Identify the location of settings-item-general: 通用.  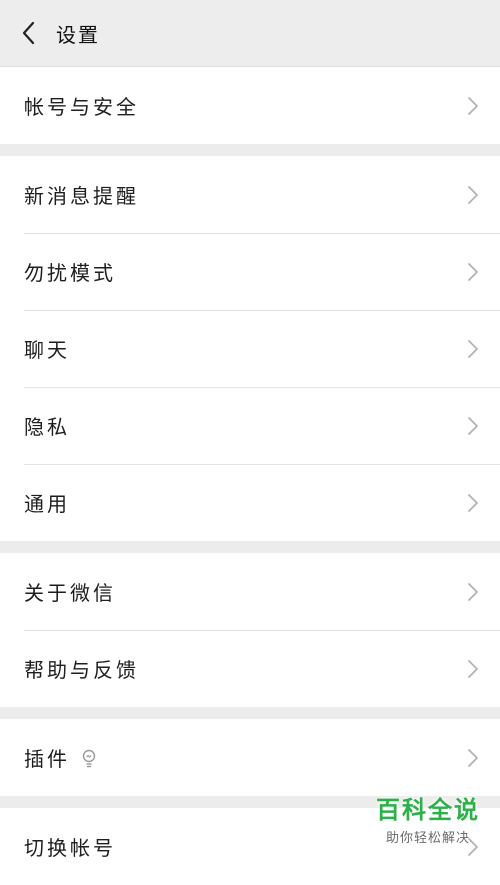
(250, 502).